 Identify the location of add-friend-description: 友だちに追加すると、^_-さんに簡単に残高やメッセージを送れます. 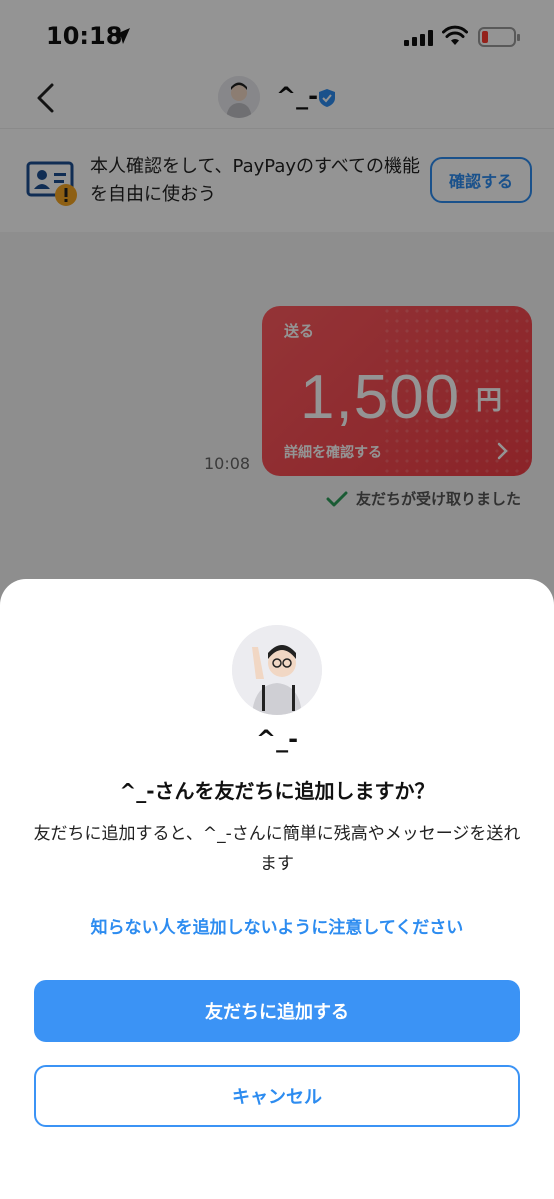
(277, 849).